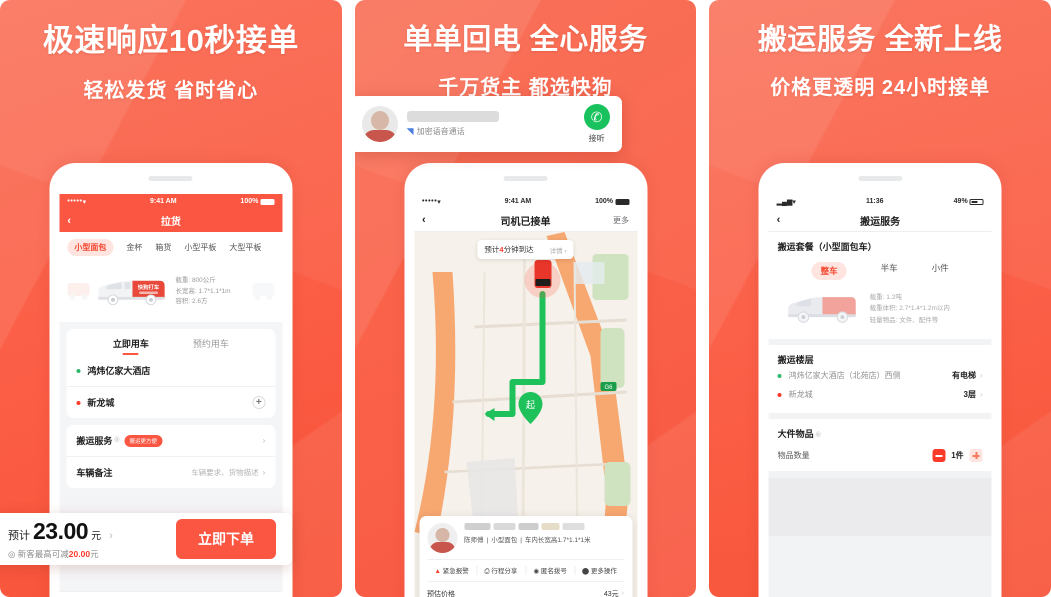  What do you see at coordinates (940, 271) in the screenshot?
I see `package-tab-small: 小件` at bounding box center [940, 271].